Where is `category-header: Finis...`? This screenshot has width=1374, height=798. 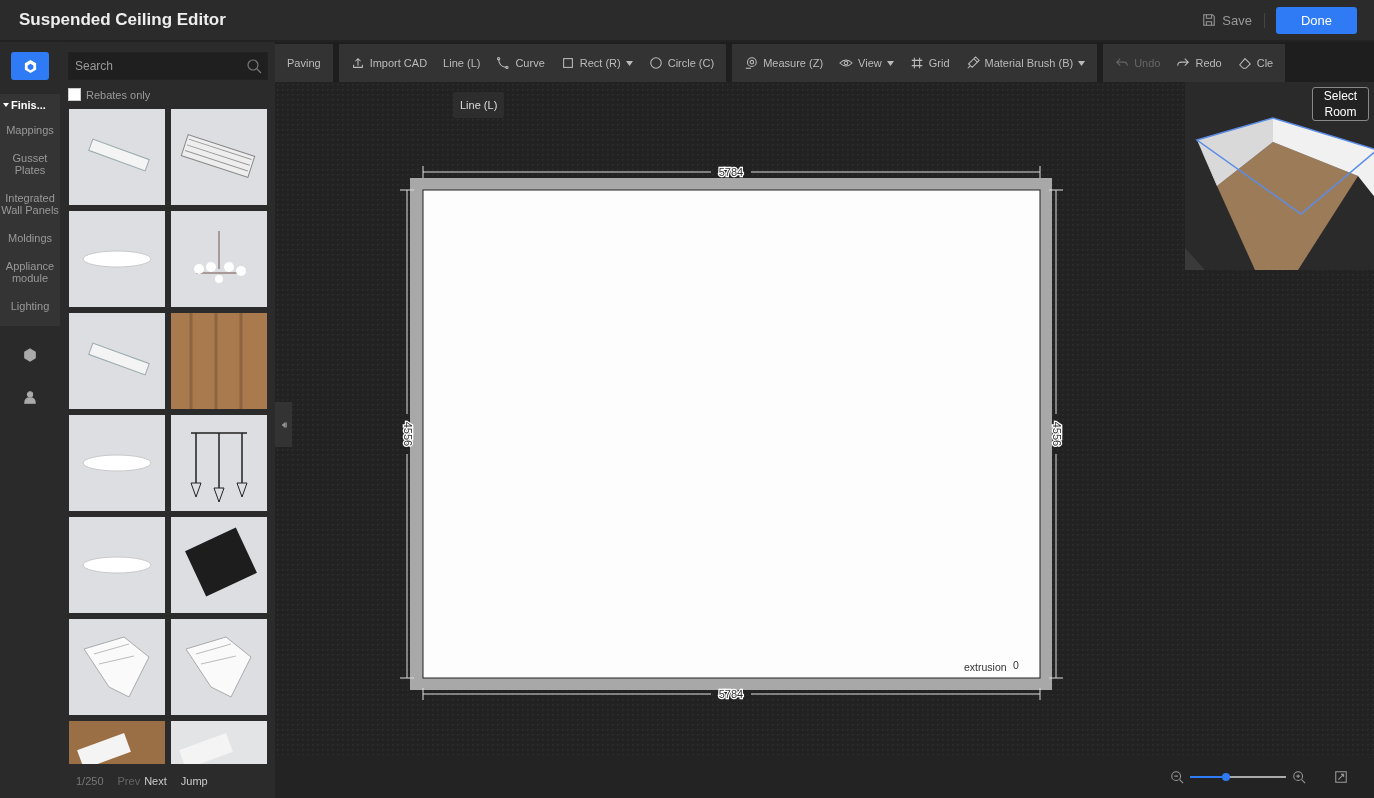 category-header: Finis... is located at coordinates (30, 105).